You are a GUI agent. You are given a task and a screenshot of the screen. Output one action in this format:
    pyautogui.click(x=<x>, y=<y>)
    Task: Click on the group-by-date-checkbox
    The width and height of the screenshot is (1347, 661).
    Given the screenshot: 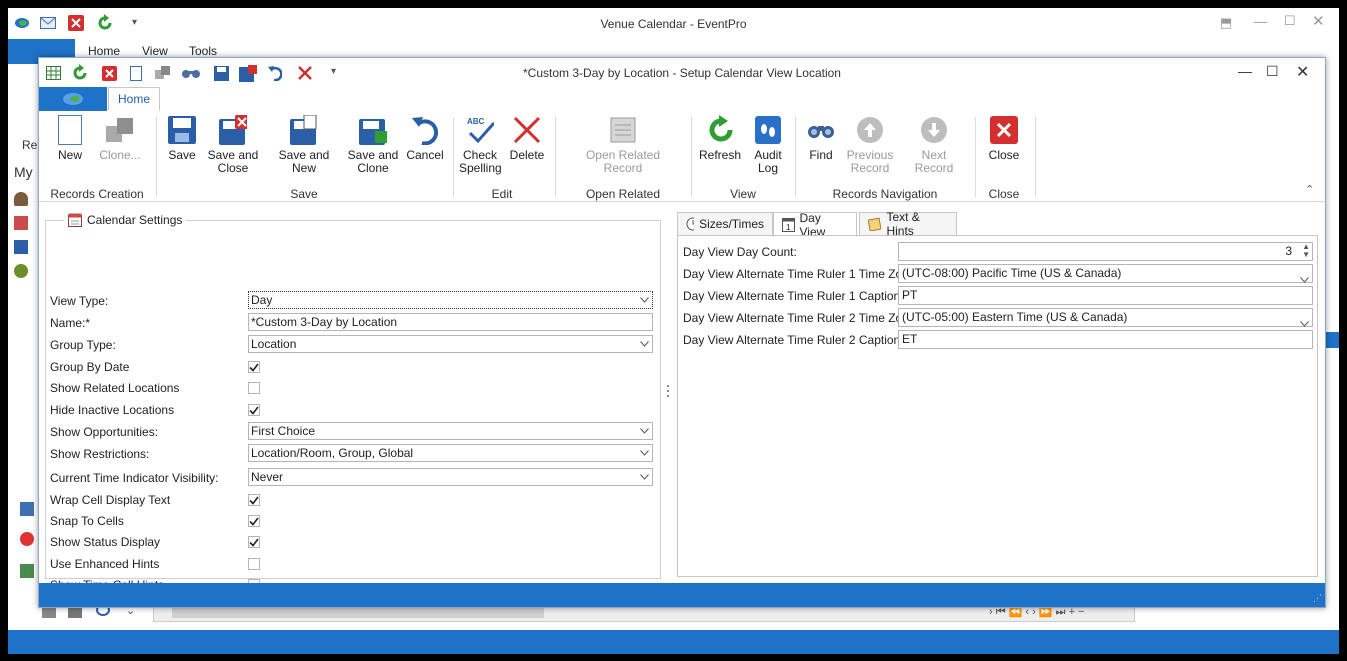 What is the action you would take?
    pyautogui.click(x=254, y=367)
    